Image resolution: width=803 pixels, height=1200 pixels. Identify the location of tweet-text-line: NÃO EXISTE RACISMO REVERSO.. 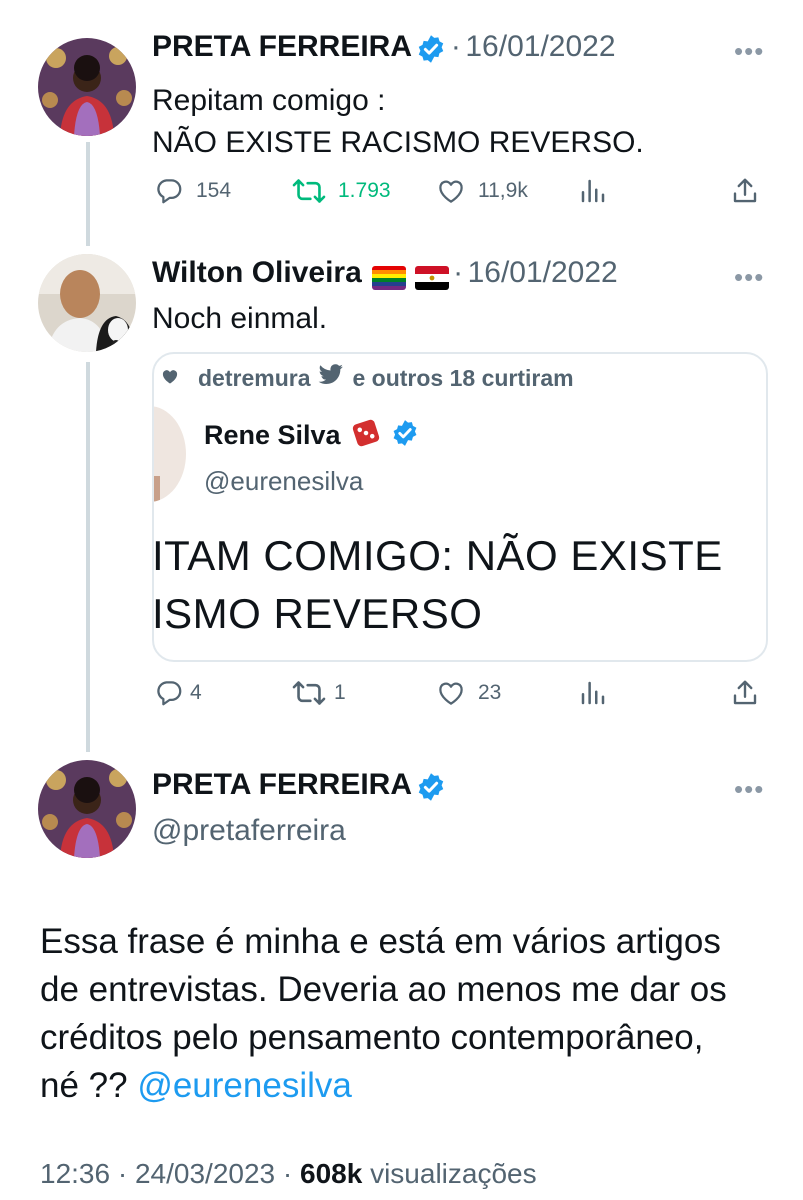
(398, 142).